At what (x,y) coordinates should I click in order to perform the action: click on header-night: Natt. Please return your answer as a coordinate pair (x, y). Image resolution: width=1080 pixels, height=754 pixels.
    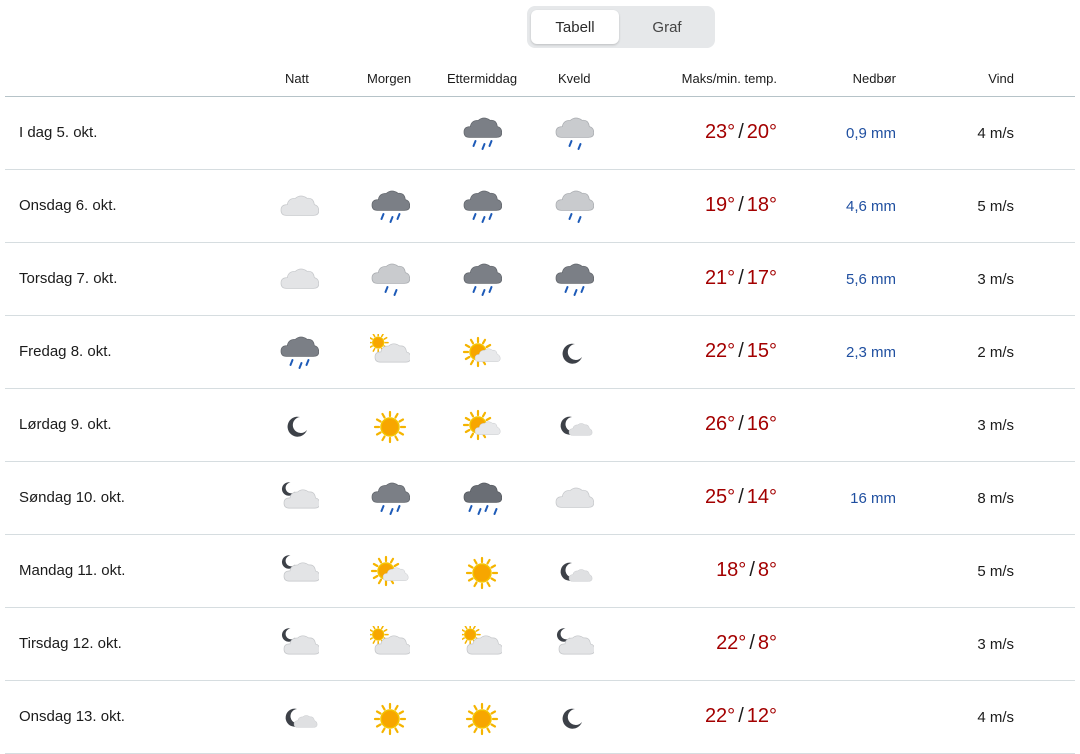
    Looking at the image, I should click on (297, 78).